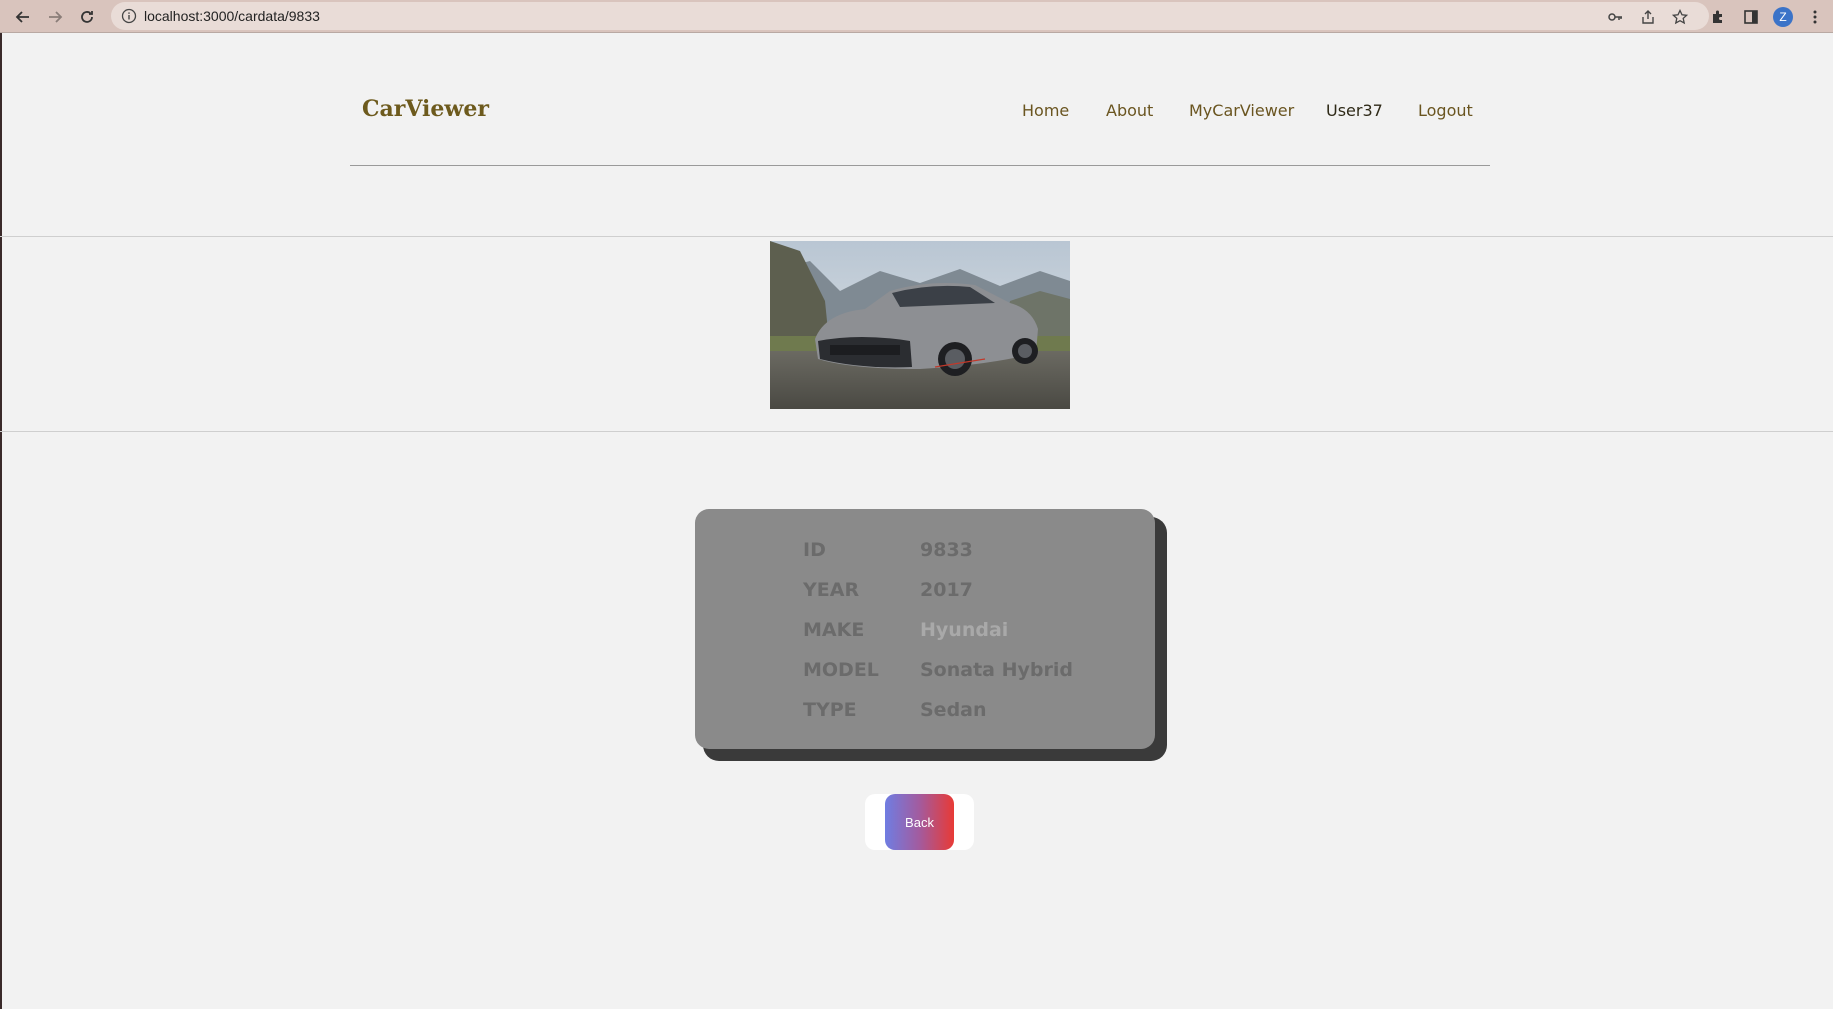  What do you see at coordinates (23, 17) in the screenshot?
I see `back-arrow-icon` at bounding box center [23, 17].